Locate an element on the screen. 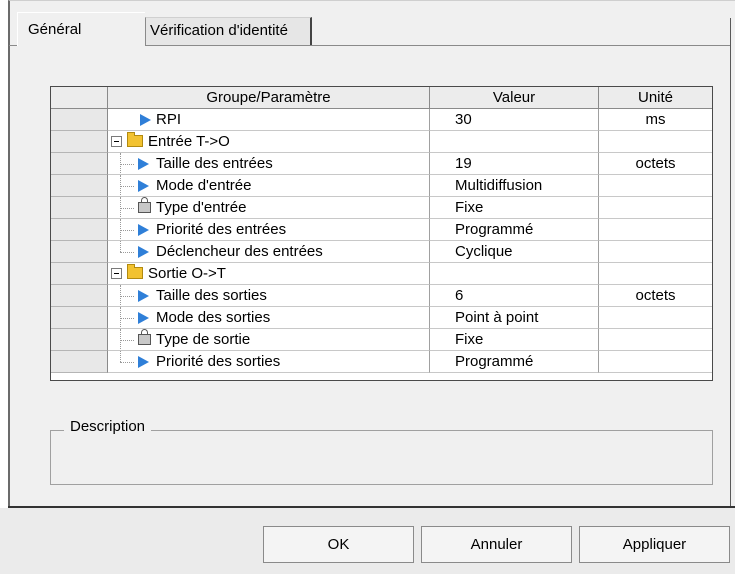 This screenshot has height=574, width=735. tab-general-label: Général is located at coordinates (55, 29).